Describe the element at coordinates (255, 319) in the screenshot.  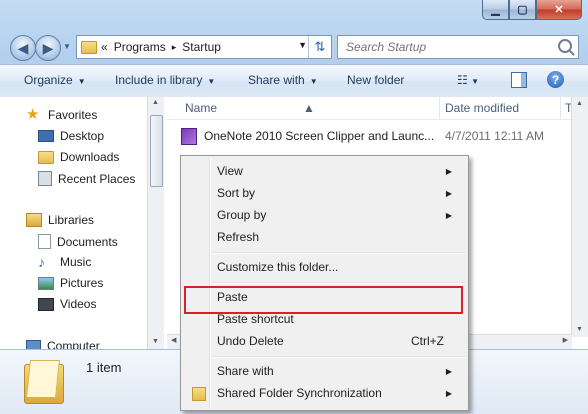
I see `menu-item-label: Paste shortcut` at that location.